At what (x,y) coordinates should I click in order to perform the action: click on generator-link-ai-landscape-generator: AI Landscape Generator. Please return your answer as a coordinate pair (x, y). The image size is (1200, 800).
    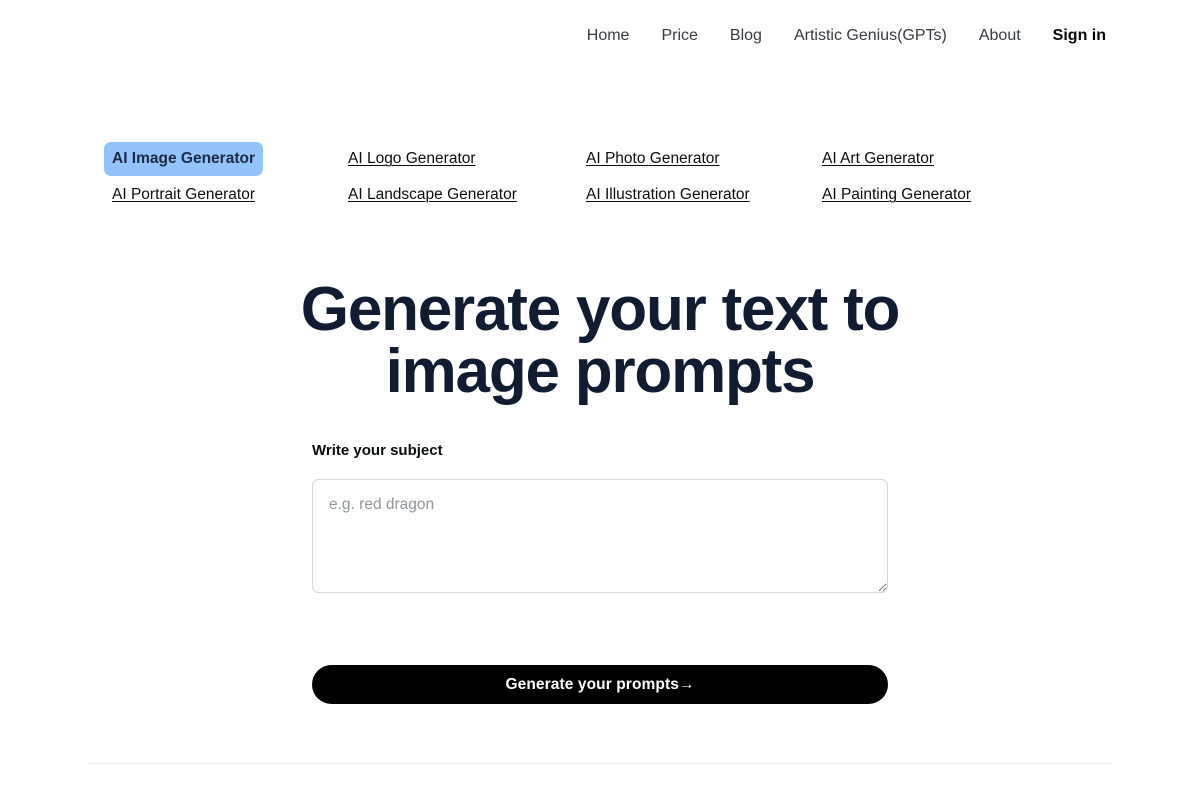
    Looking at the image, I should click on (432, 195).